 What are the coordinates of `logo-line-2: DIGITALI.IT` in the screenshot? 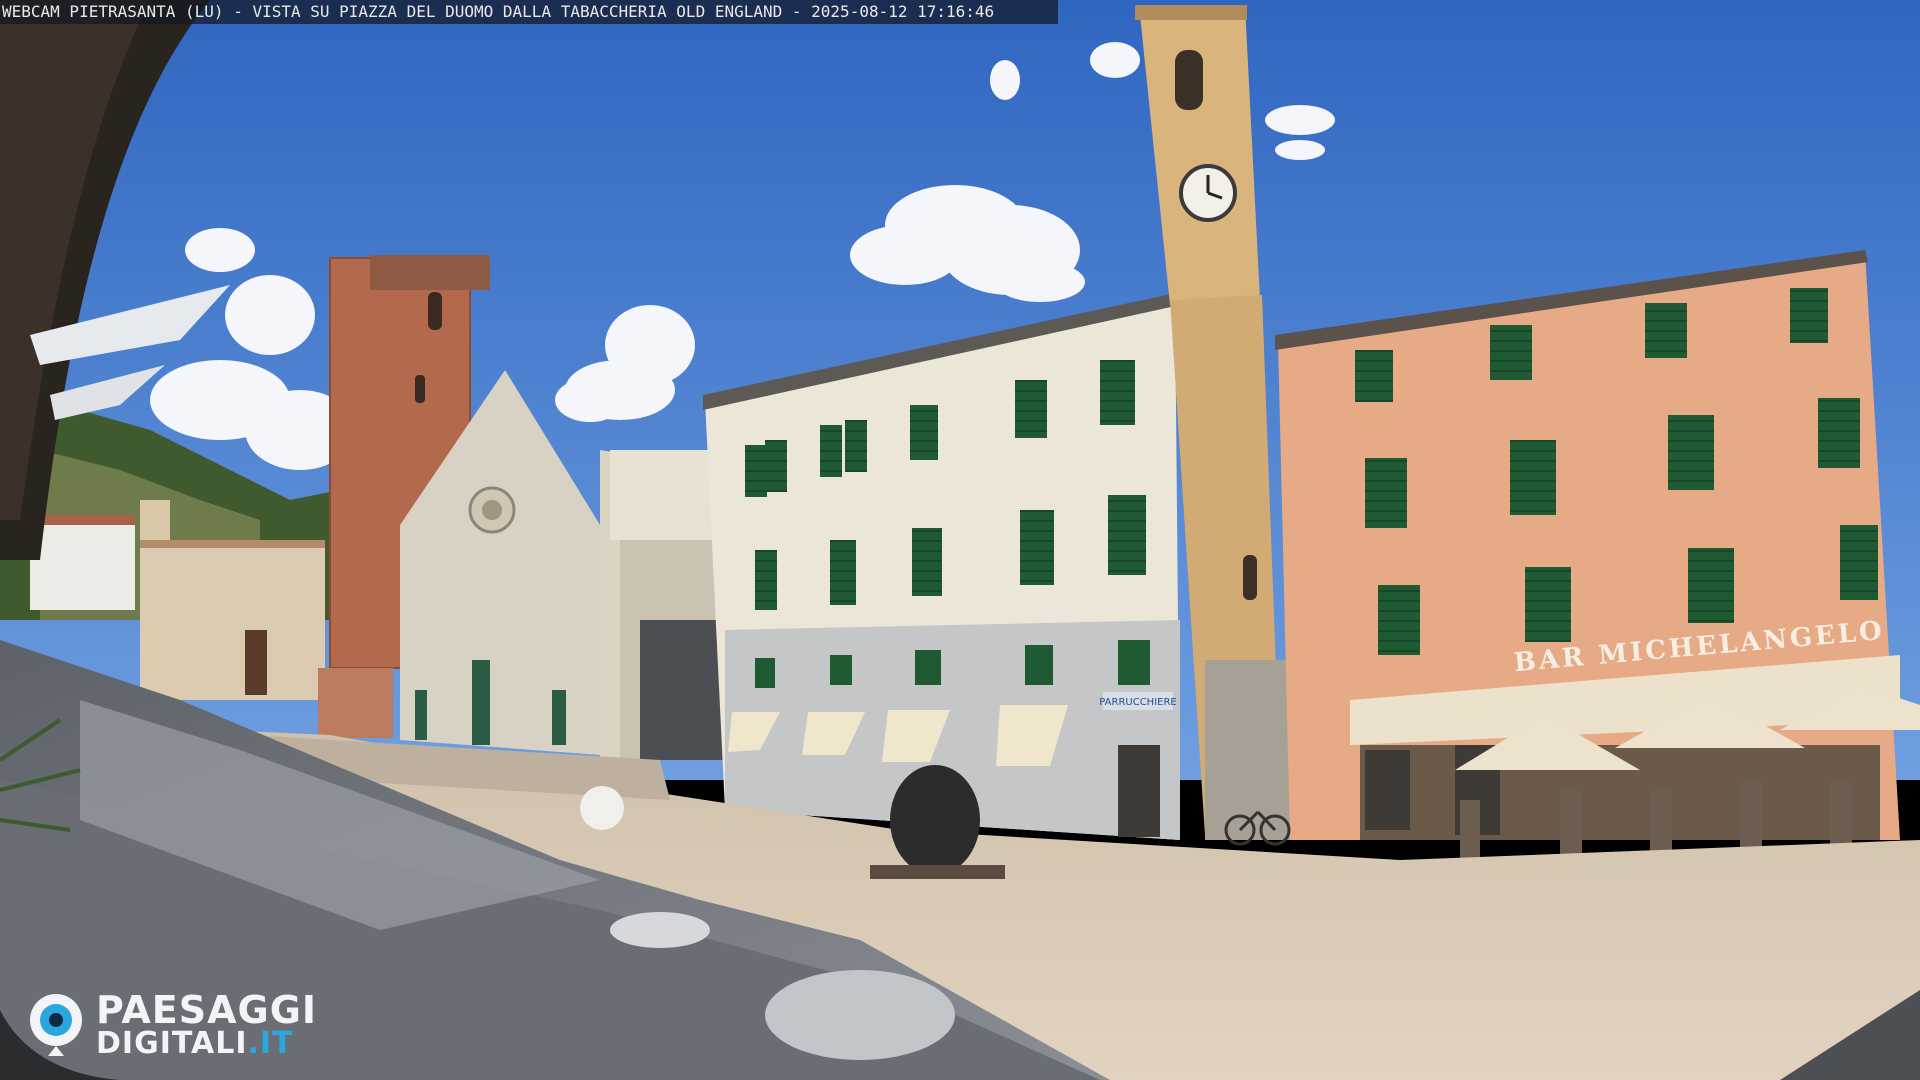 It's located at (195, 1044).